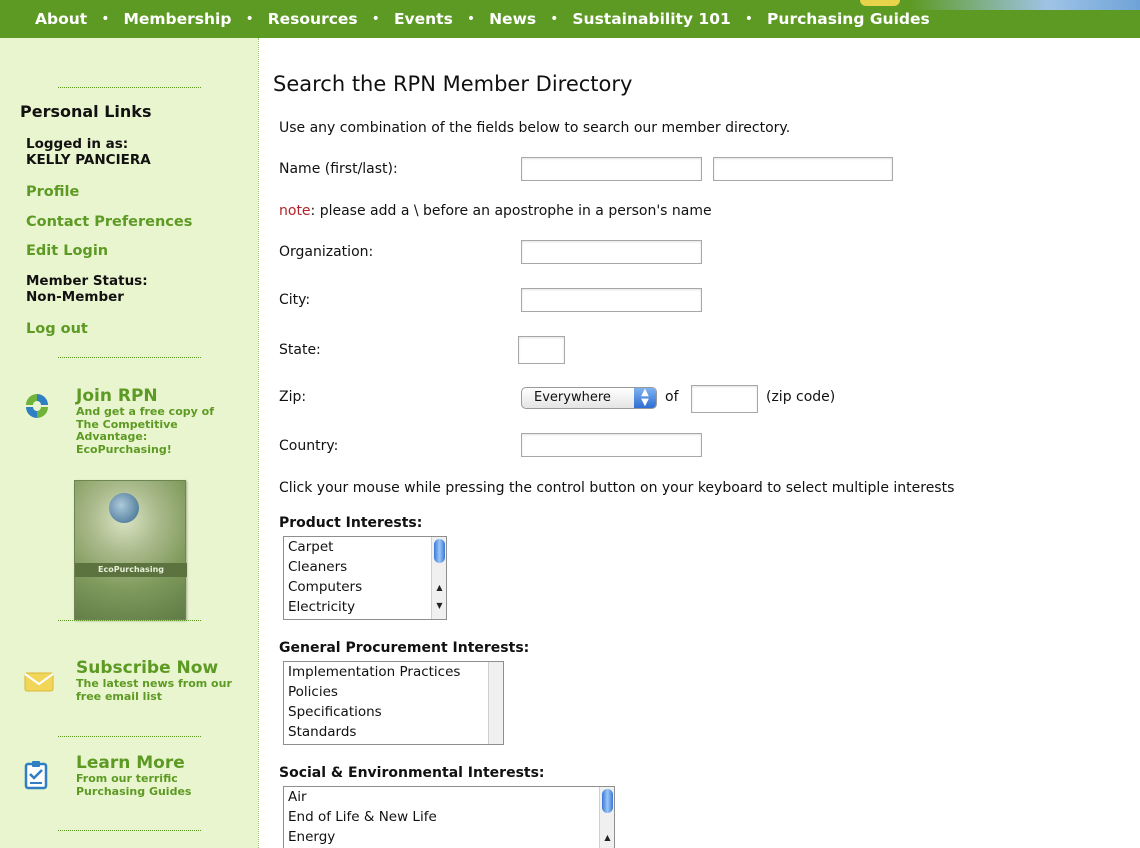 This screenshot has height=848, width=1140. What do you see at coordinates (365, 567) in the screenshot?
I see `list-option: Cleaners` at bounding box center [365, 567].